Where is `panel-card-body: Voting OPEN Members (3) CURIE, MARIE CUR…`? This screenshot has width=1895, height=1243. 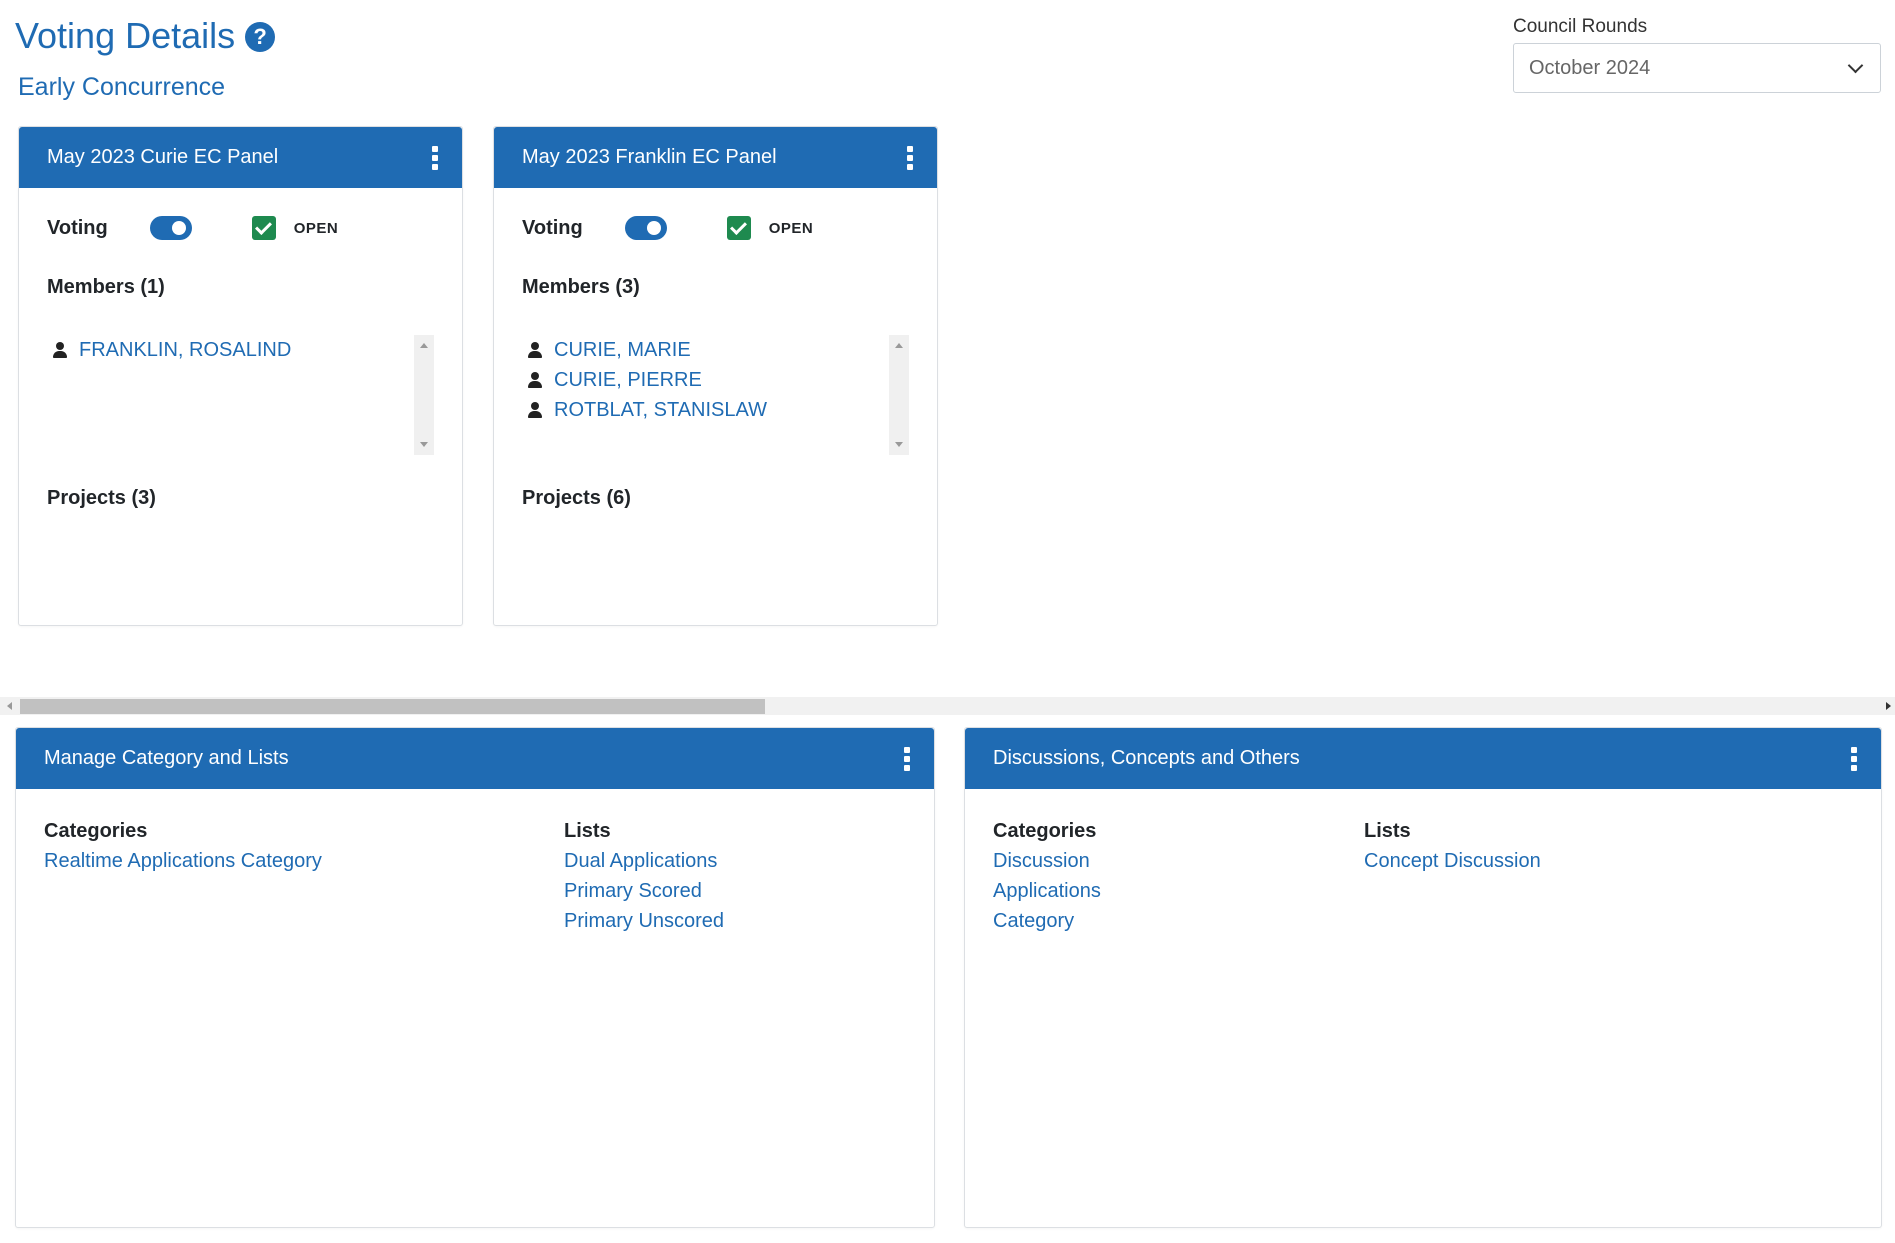
panel-card-body: Voting OPEN Members (3) CURIE, MARIE CUR… is located at coordinates (715, 362).